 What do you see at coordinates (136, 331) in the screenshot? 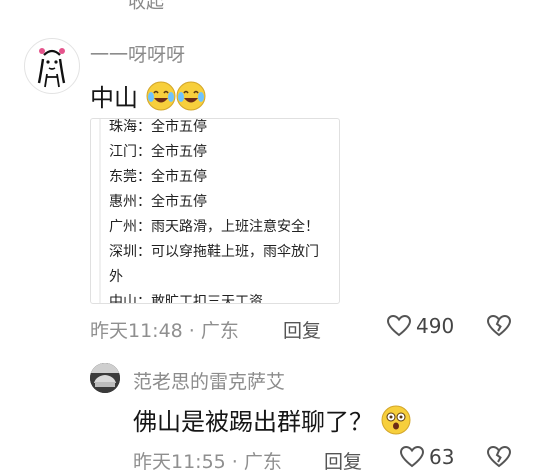
I see `comment-time: 昨天11:48` at bounding box center [136, 331].